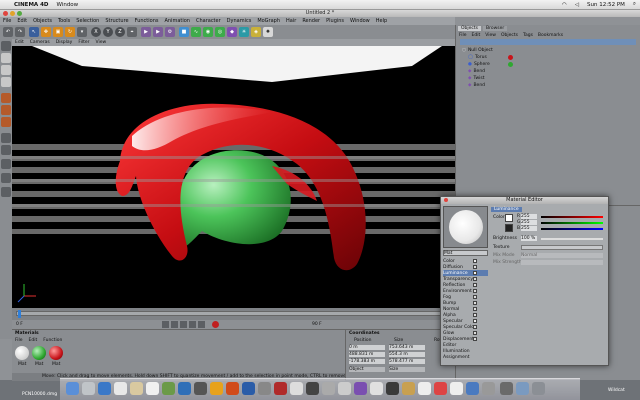 The image size is (640, 400). What do you see at coordinates (572, 223) in the screenshot?
I see `green-slider` at bounding box center [572, 223].